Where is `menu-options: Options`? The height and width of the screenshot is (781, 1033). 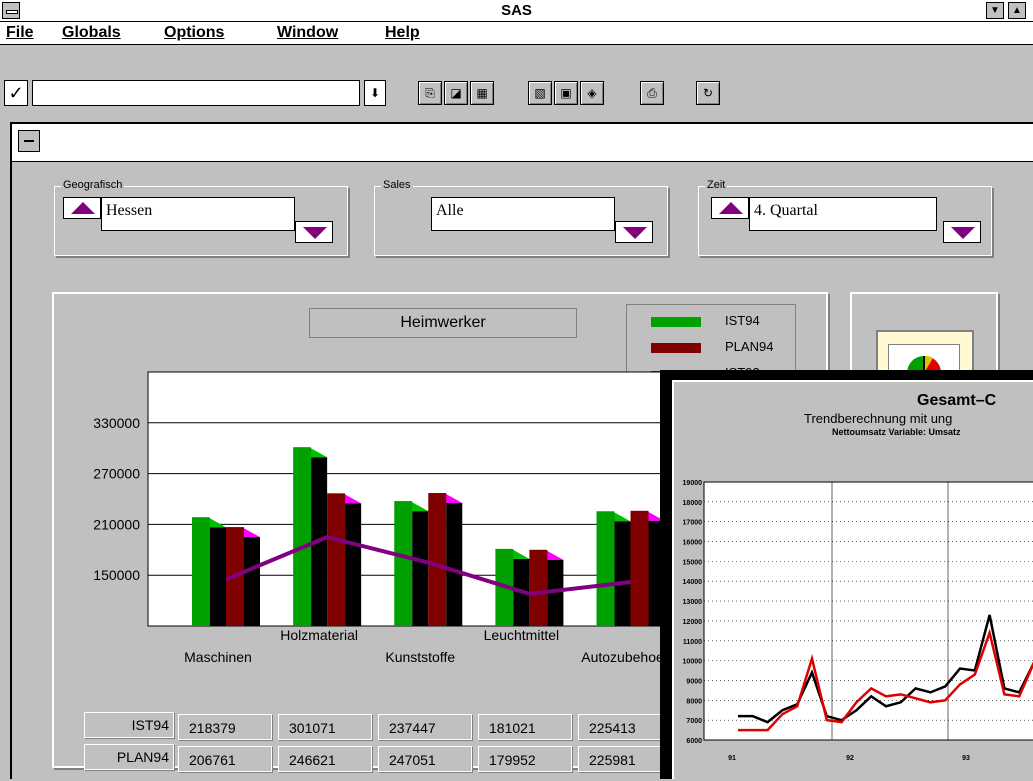
menu-options: Options is located at coordinates (194, 33).